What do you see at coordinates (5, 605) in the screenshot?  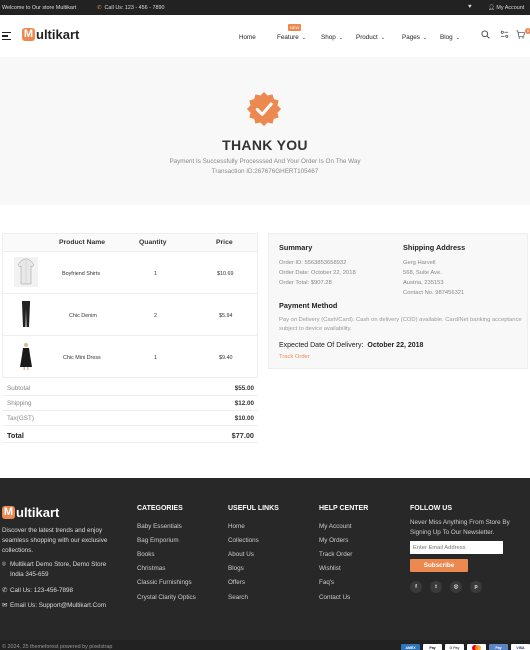 I see `mail-icon: ✉` at bounding box center [5, 605].